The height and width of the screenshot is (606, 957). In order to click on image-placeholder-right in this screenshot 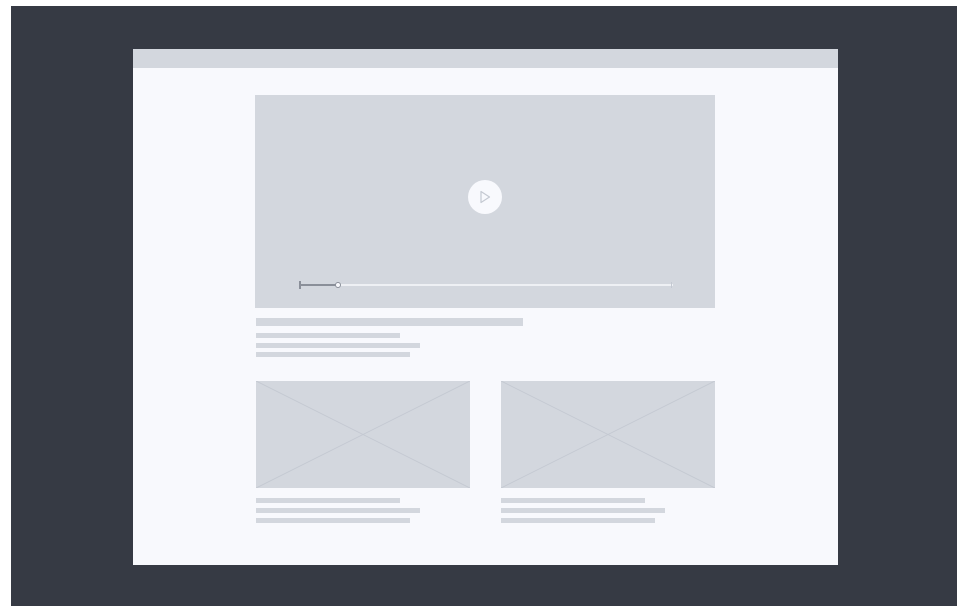, I will do `click(608, 434)`.